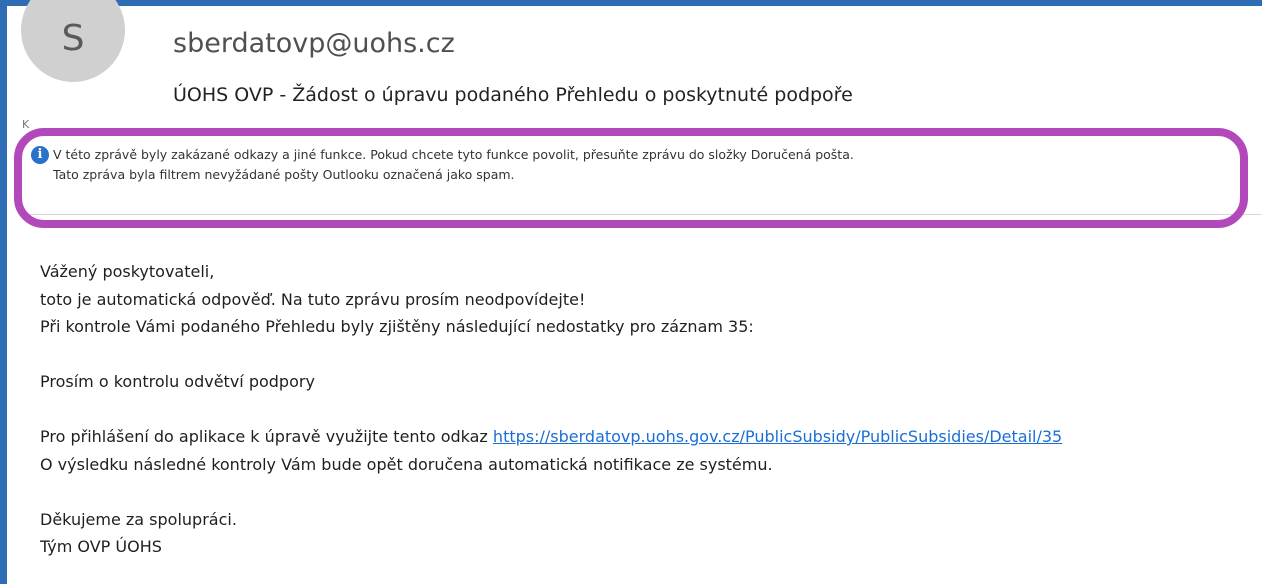 The image size is (1262, 584). I want to click on signature: Tým OVP ÚOHS, so click(101, 546).